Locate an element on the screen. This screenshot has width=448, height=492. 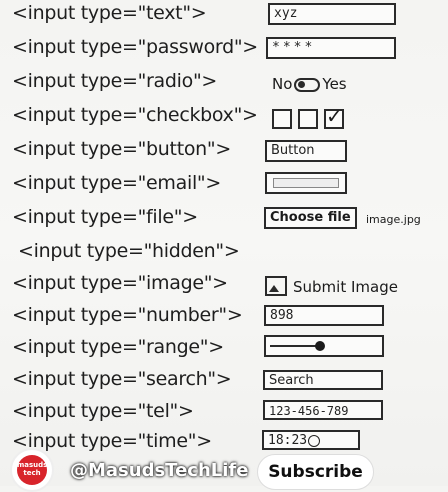
code-button: <input type="button"> is located at coordinates (121, 149).